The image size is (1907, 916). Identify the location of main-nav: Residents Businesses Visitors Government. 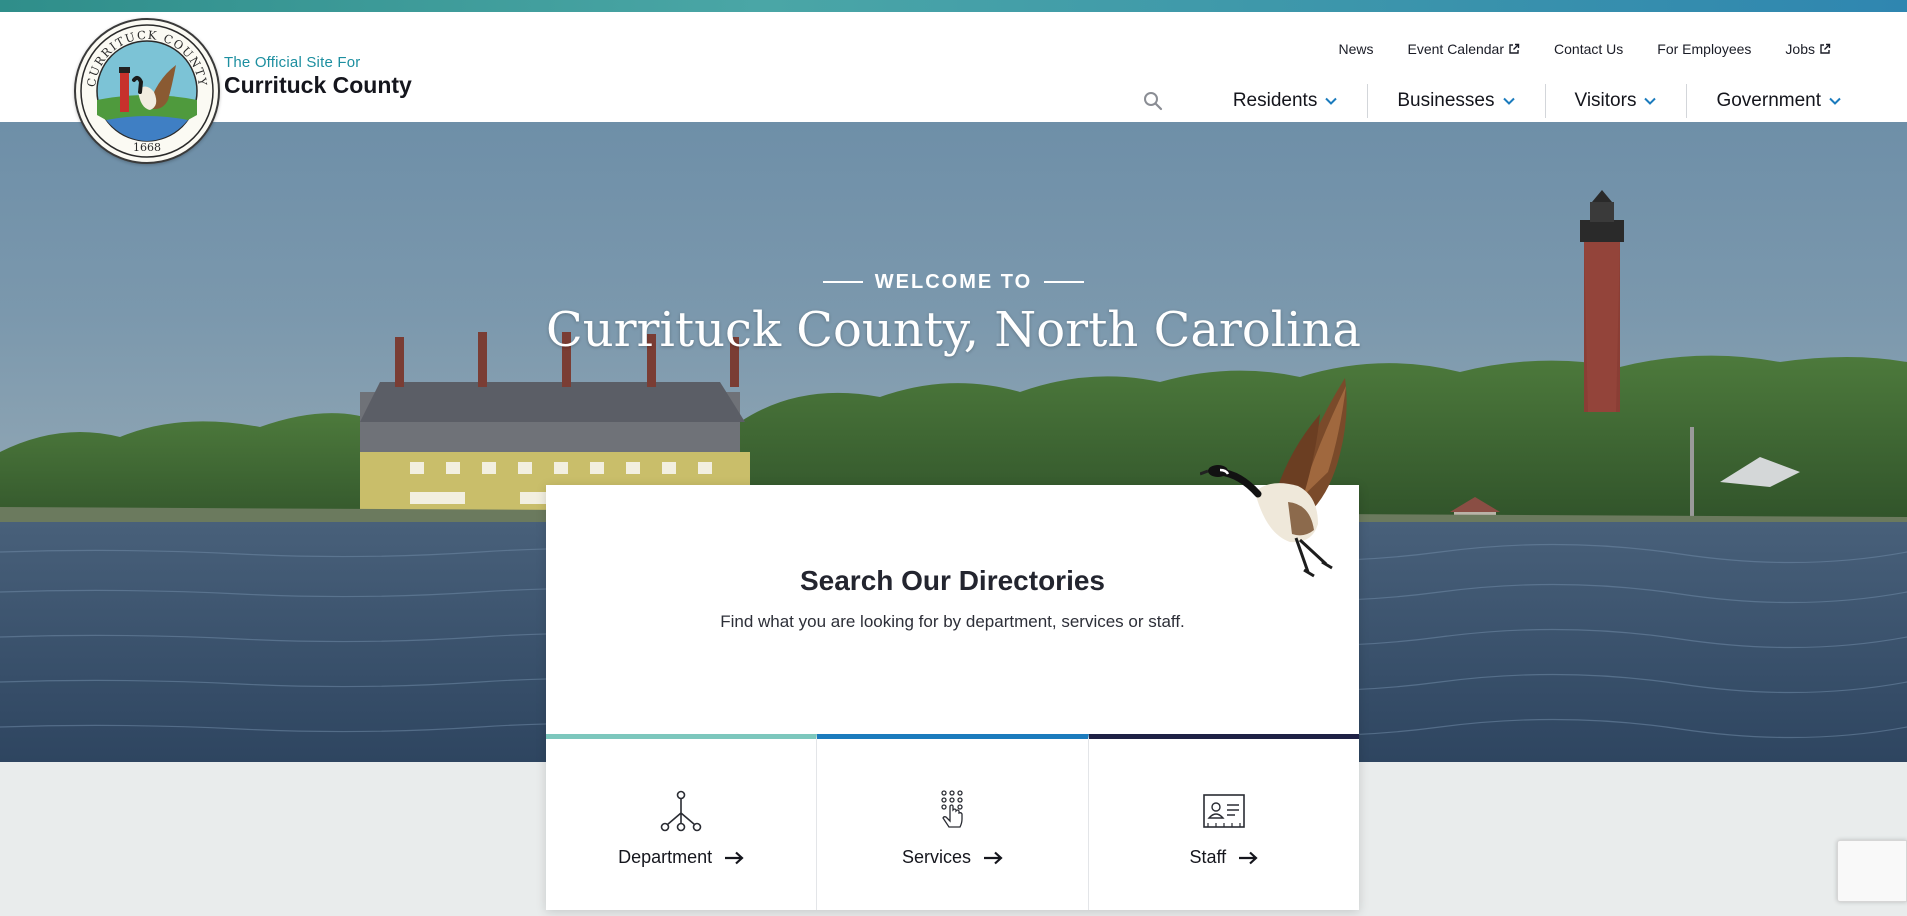
(1491, 101).